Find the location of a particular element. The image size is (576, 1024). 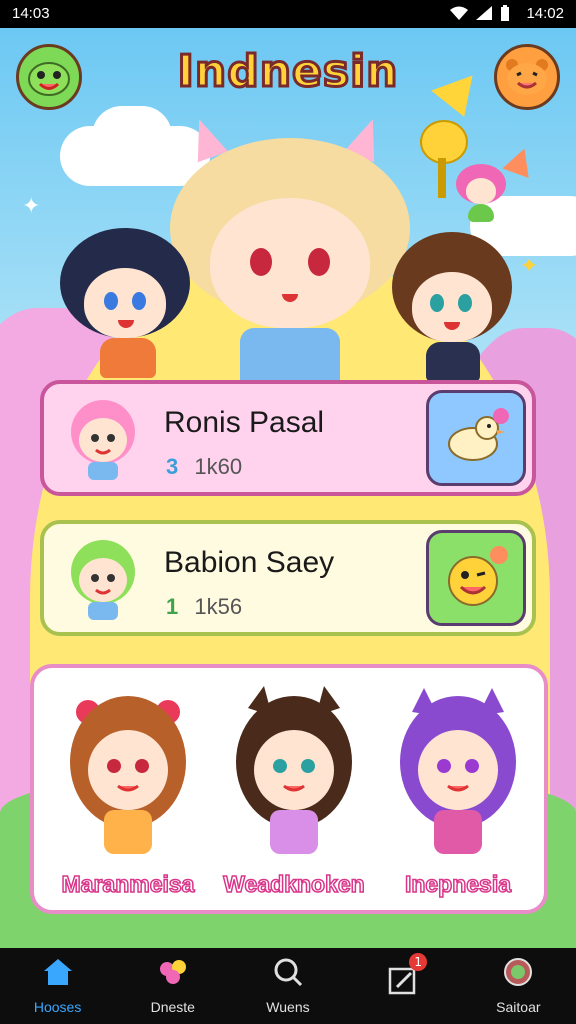

card-title: Babion Saey is located at coordinates (249, 562).